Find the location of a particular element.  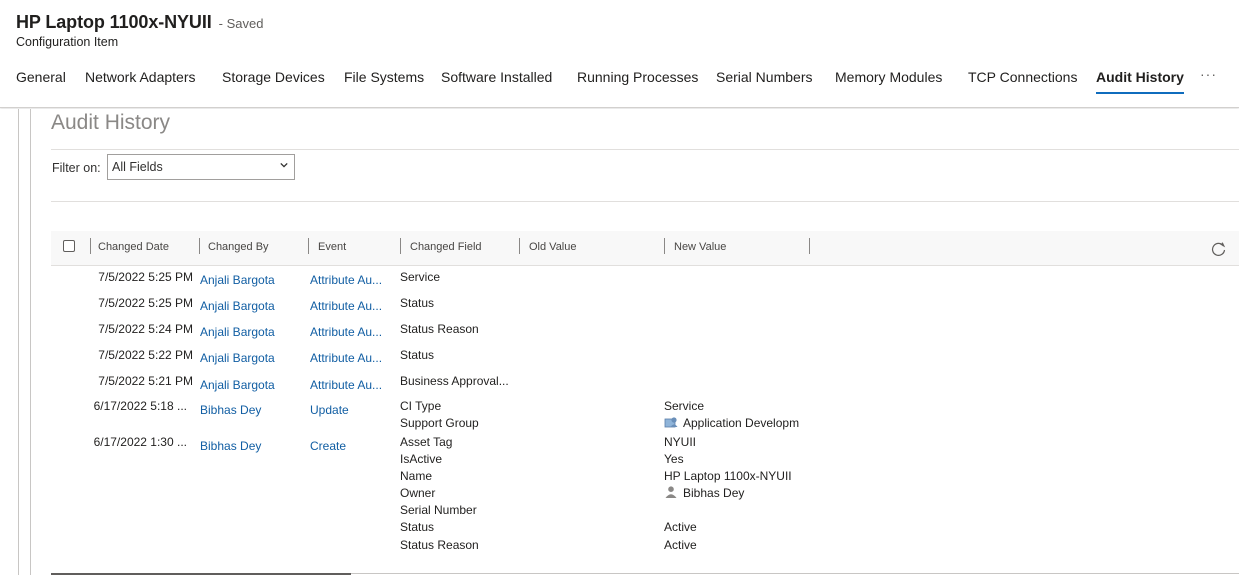

tab-running-processes: Running Processes is located at coordinates (637, 80).